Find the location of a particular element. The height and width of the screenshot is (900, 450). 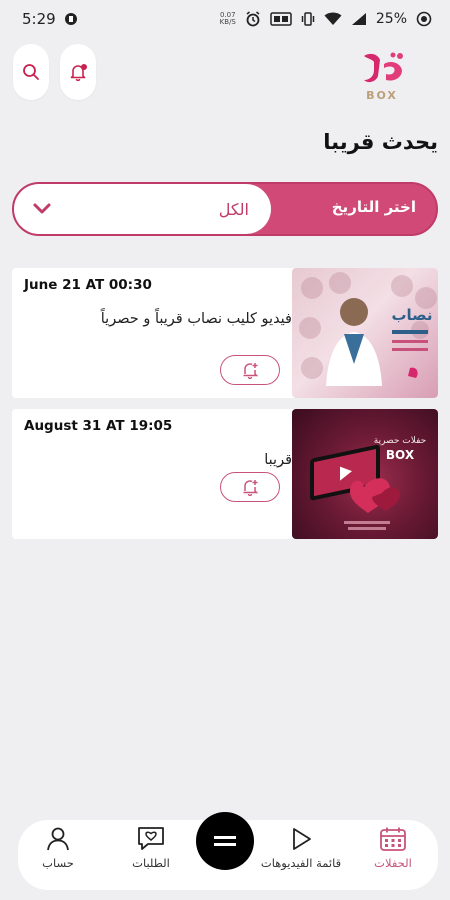

notification-dot is located at coordinates (84, 67).